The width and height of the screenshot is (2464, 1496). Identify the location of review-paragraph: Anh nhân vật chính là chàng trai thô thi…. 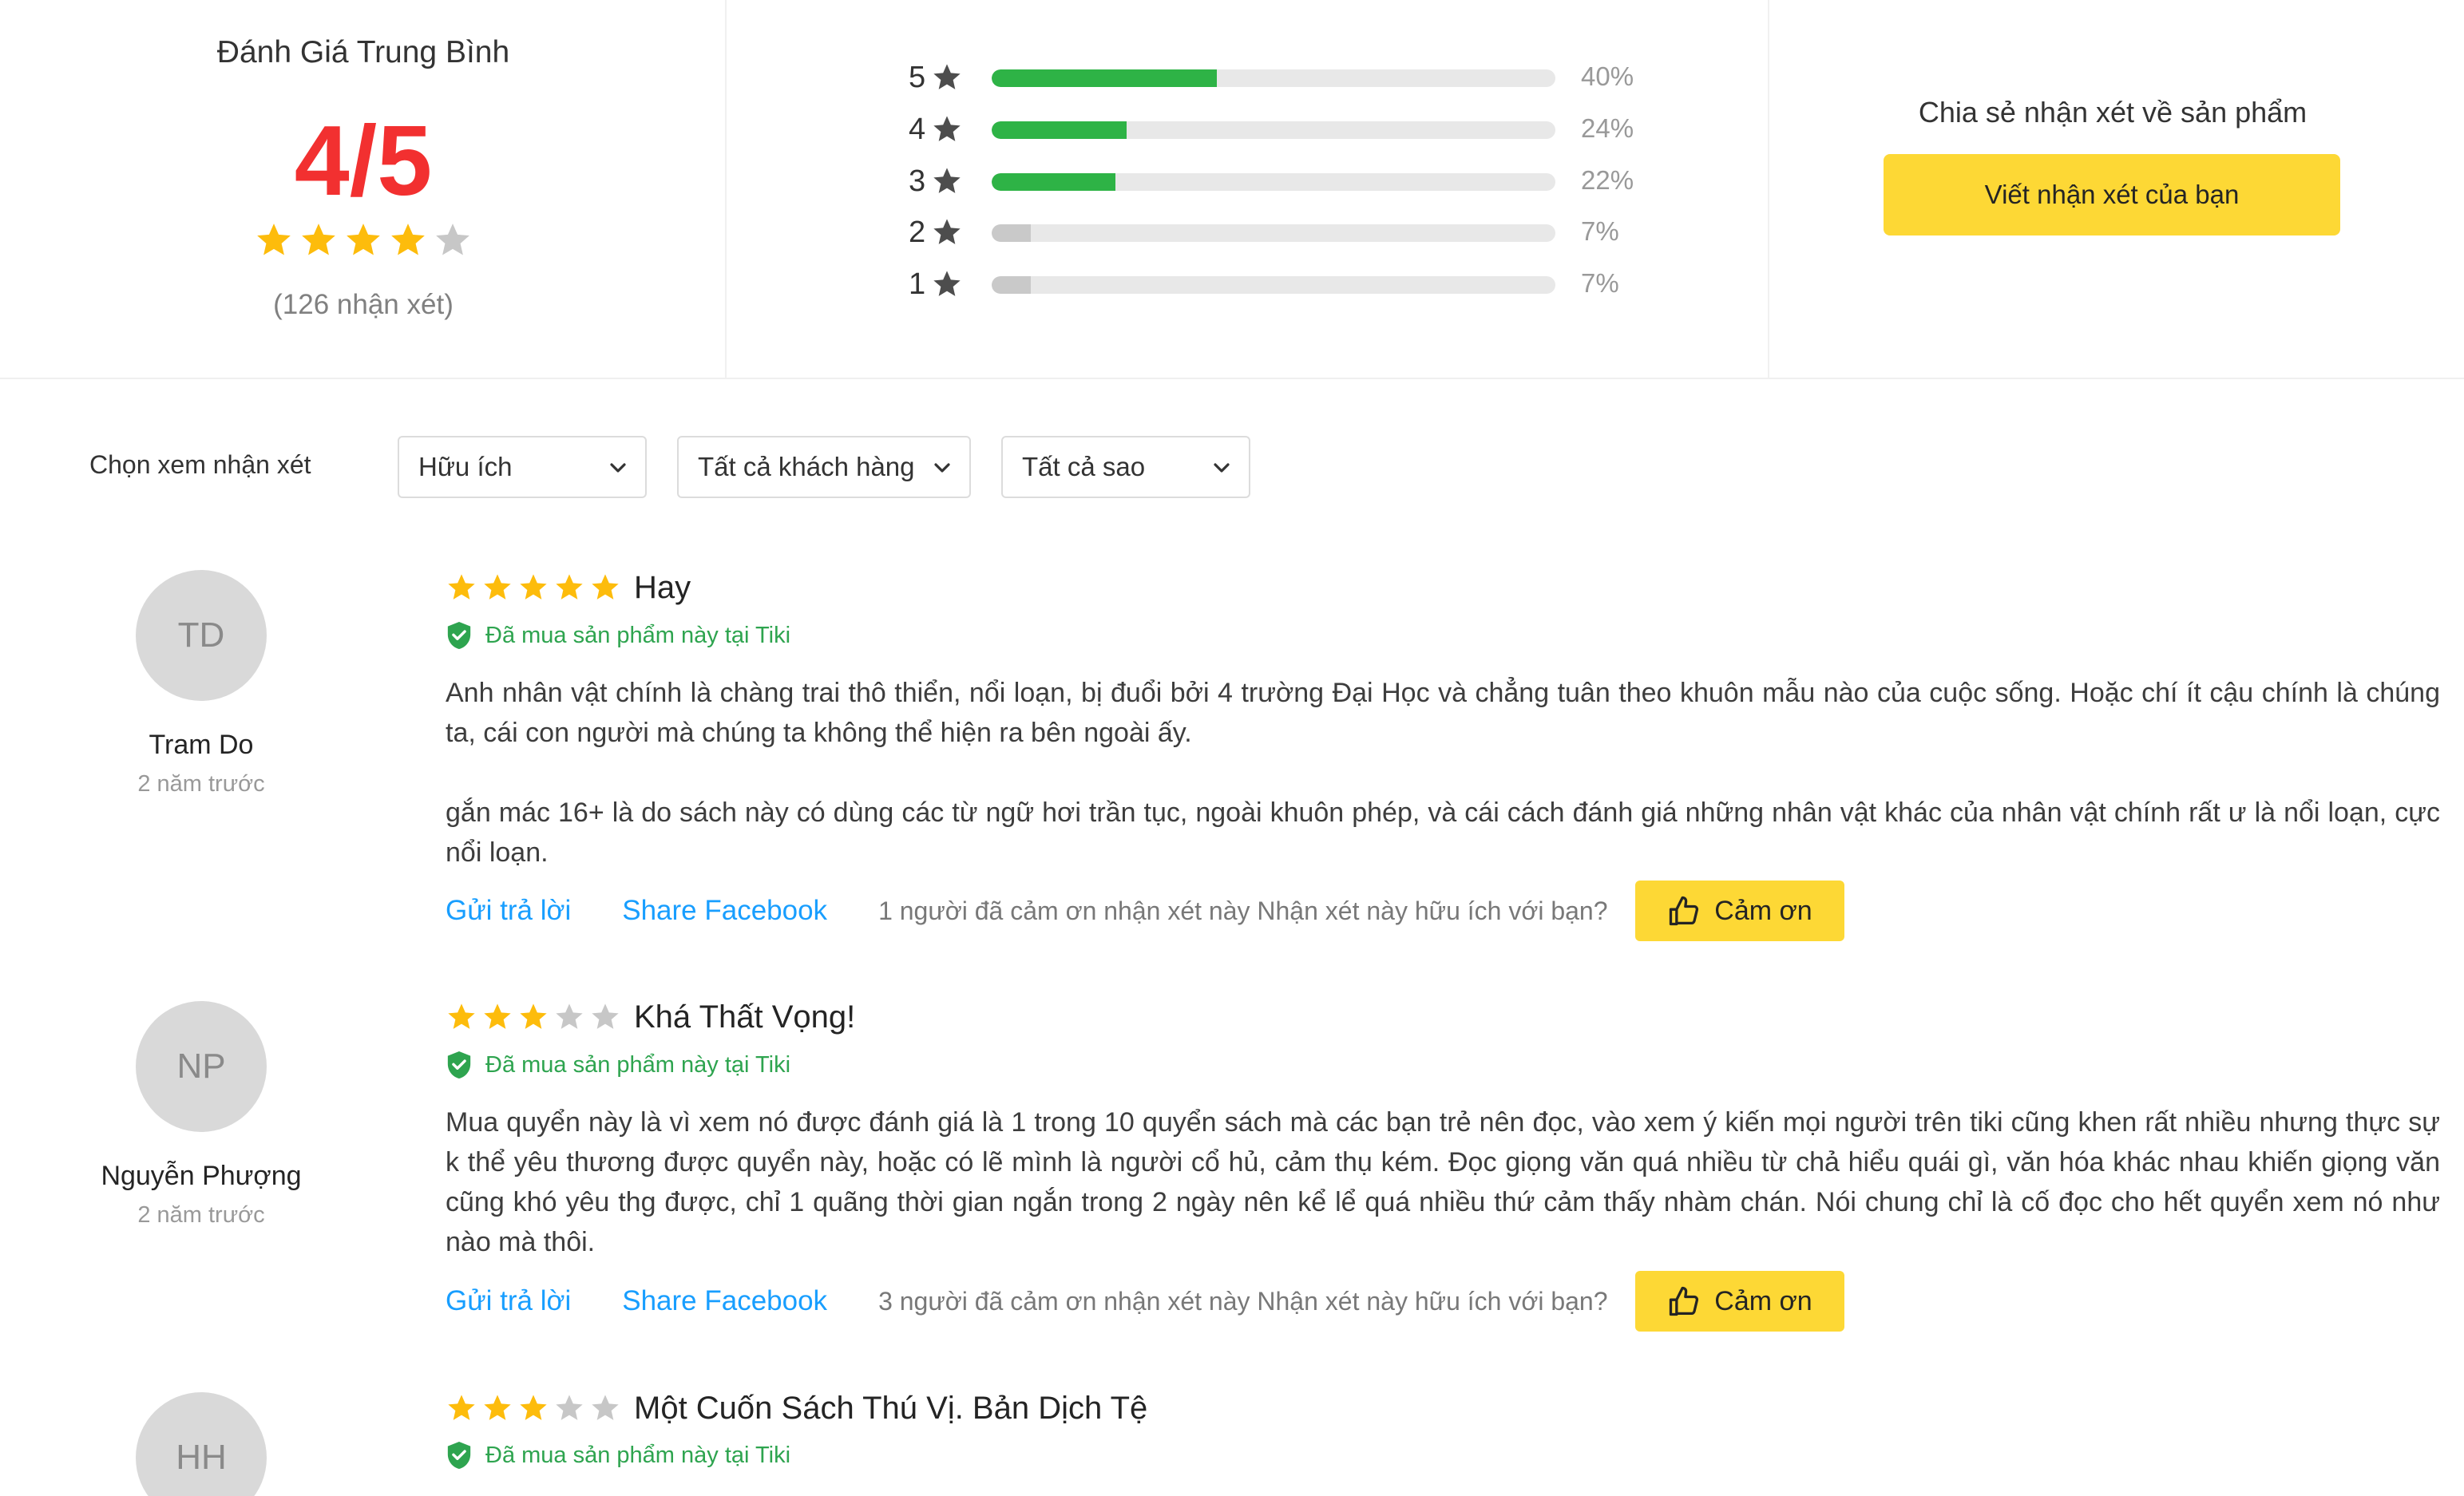
(1443, 713).